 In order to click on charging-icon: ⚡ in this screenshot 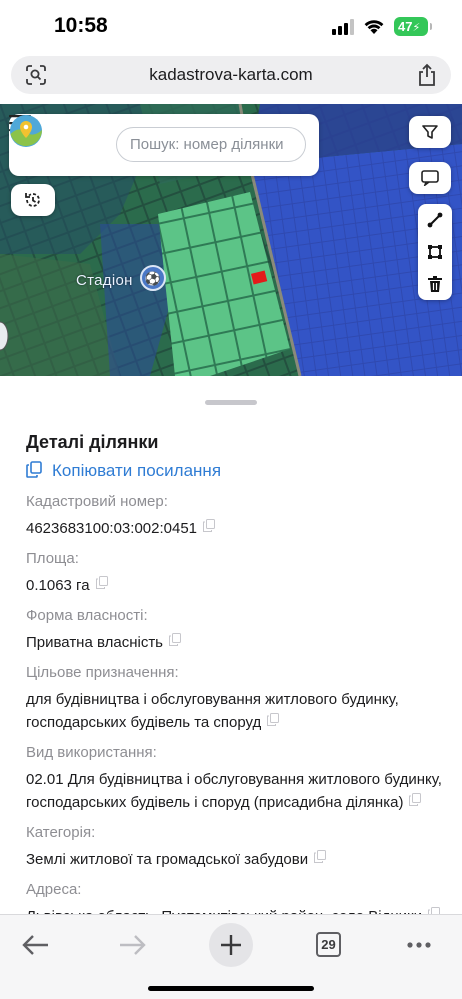, I will do `click(416, 28)`.